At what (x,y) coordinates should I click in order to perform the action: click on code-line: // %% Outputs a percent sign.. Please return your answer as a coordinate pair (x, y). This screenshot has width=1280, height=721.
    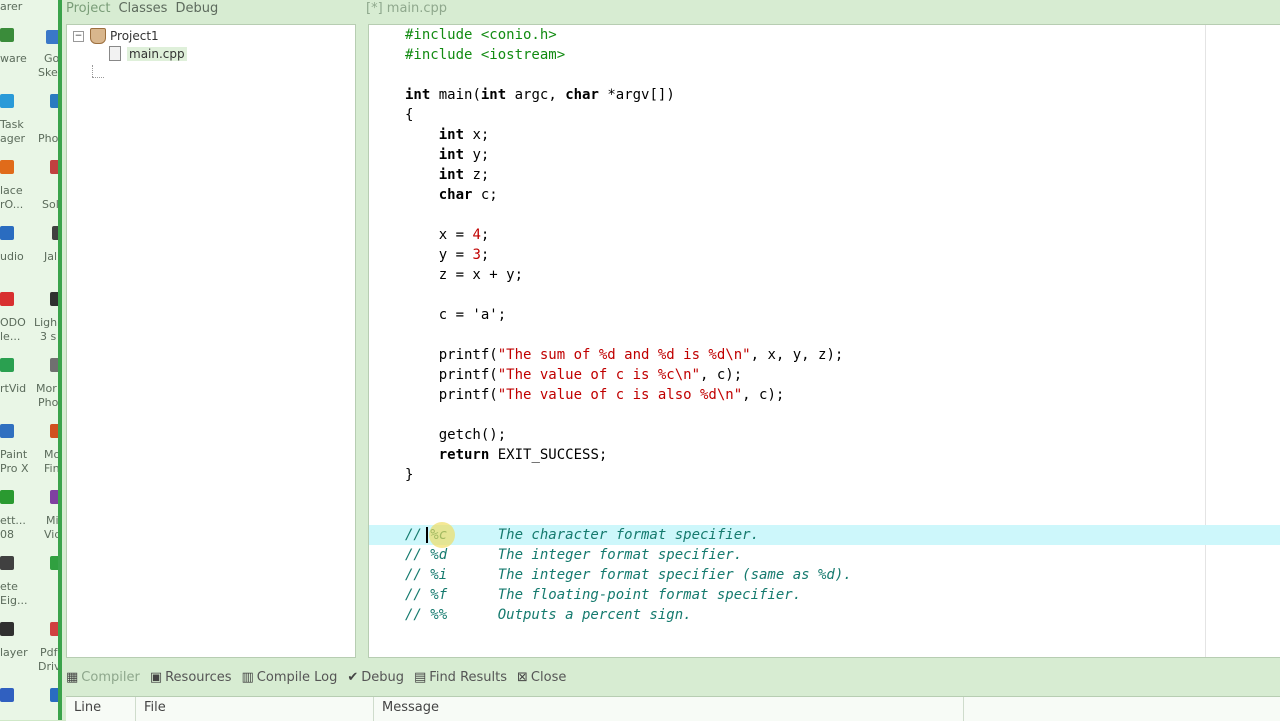
    Looking at the image, I should click on (824, 615).